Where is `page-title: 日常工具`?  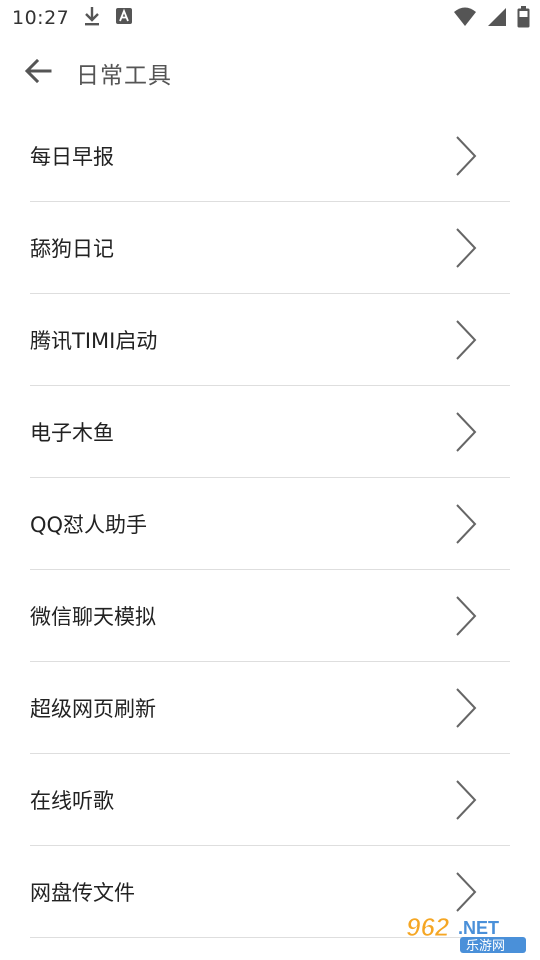
page-title: 日常工具 is located at coordinates (124, 76).